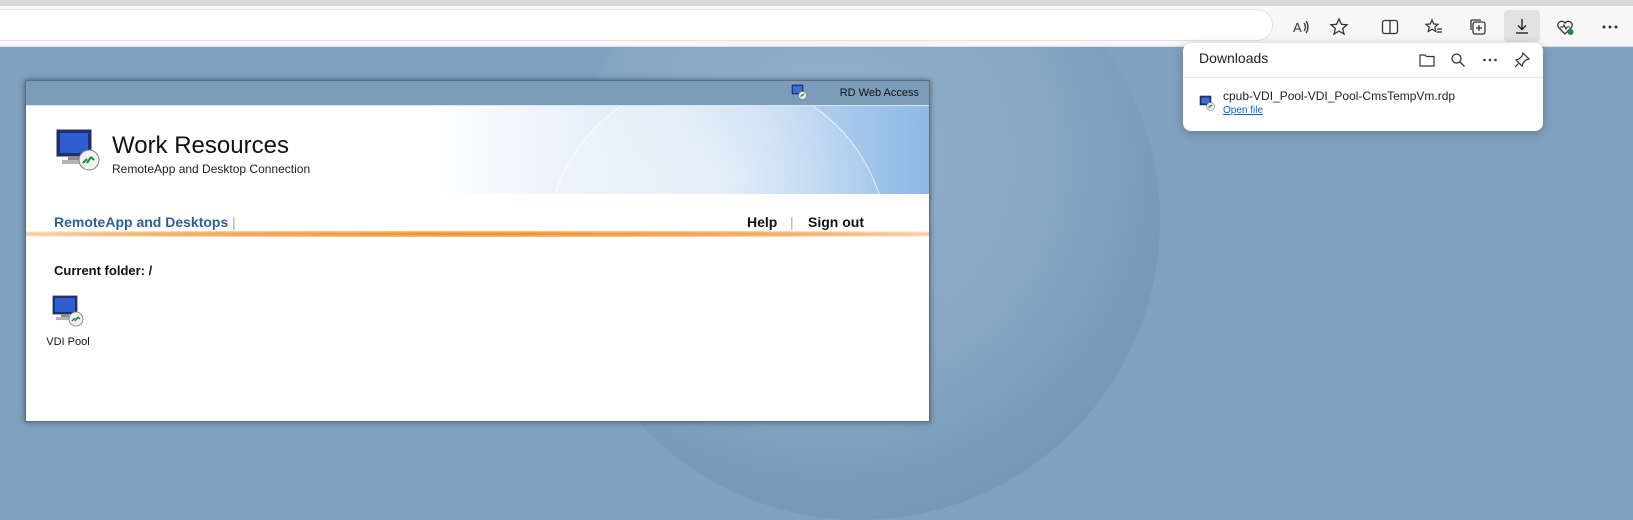 Image resolution: width=1633 pixels, height=520 pixels. What do you see at coordinates (1458, 60) in the screenshot?
I see `search-icon` at bounding box center [1458, 60].